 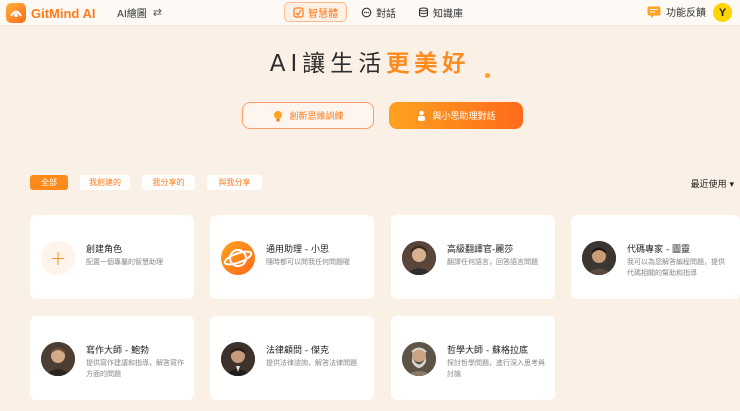 I want to click on agent-card-translator: 高級翻譯官-麗莎 翻譯任何語言，回答語言問題, so click(x=473, y=257).